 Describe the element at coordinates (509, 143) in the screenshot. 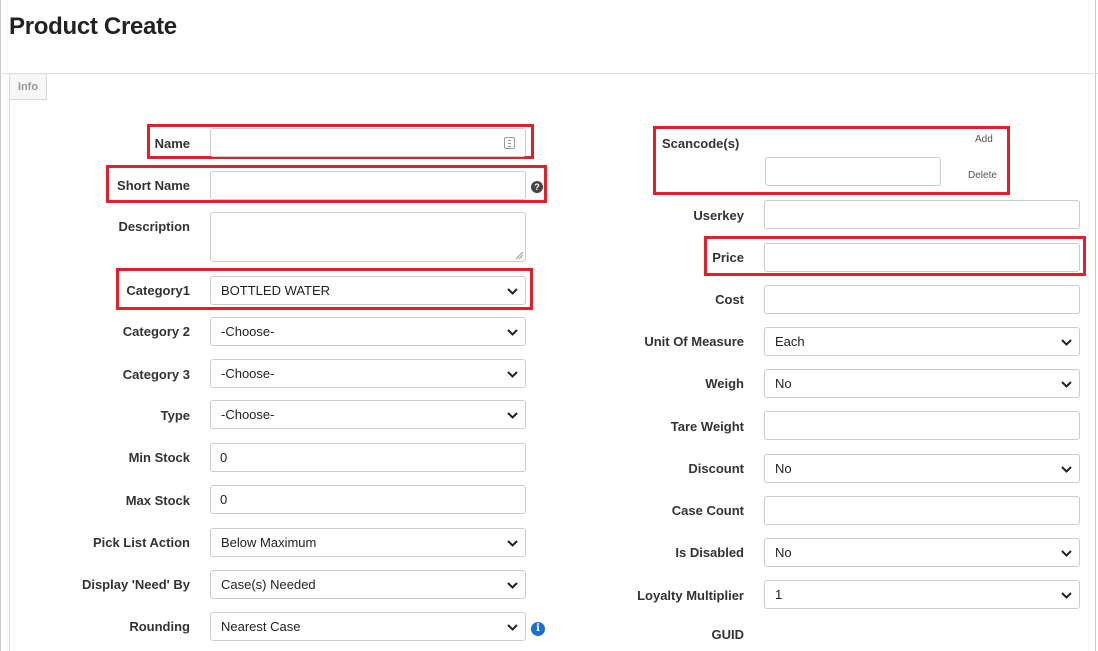

I see `keyboard-icon` at that location.